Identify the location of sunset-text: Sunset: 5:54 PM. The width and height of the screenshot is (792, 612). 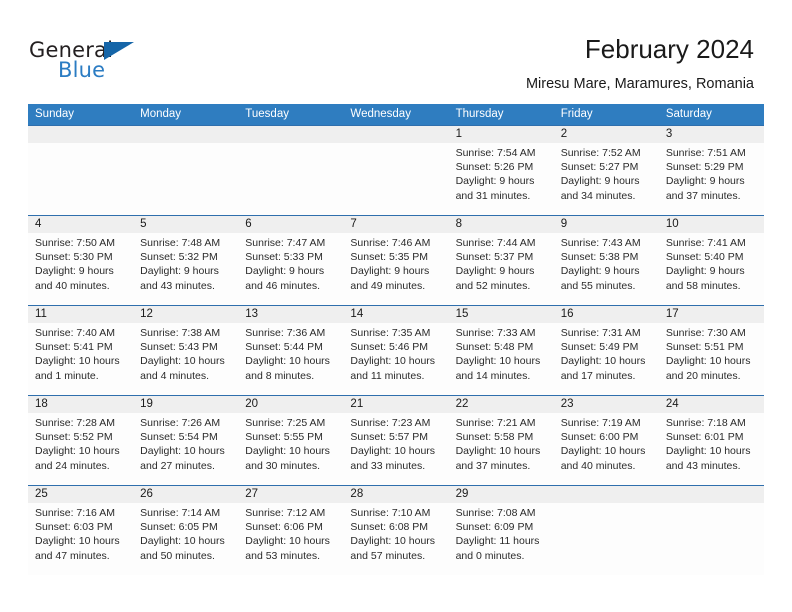
(179, 437).